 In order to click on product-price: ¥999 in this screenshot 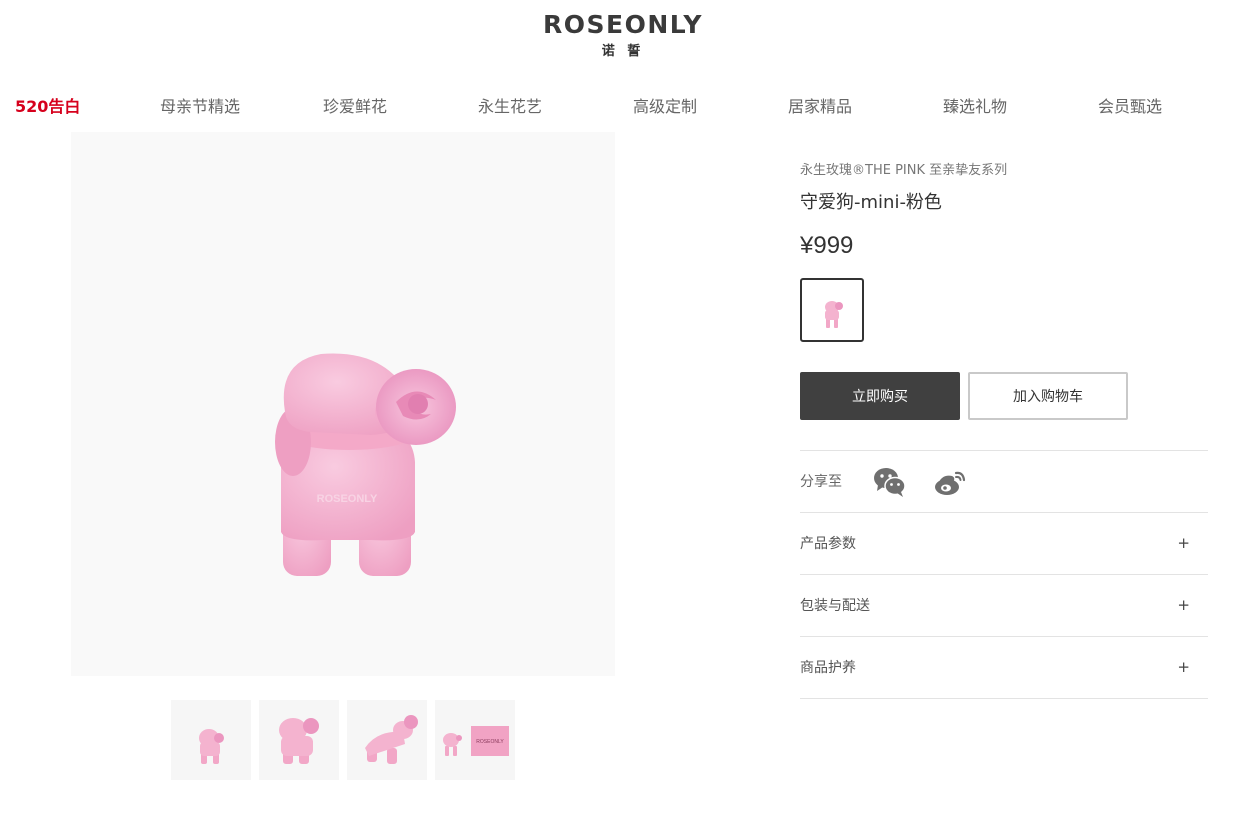, I will do `click(827, 245)`.